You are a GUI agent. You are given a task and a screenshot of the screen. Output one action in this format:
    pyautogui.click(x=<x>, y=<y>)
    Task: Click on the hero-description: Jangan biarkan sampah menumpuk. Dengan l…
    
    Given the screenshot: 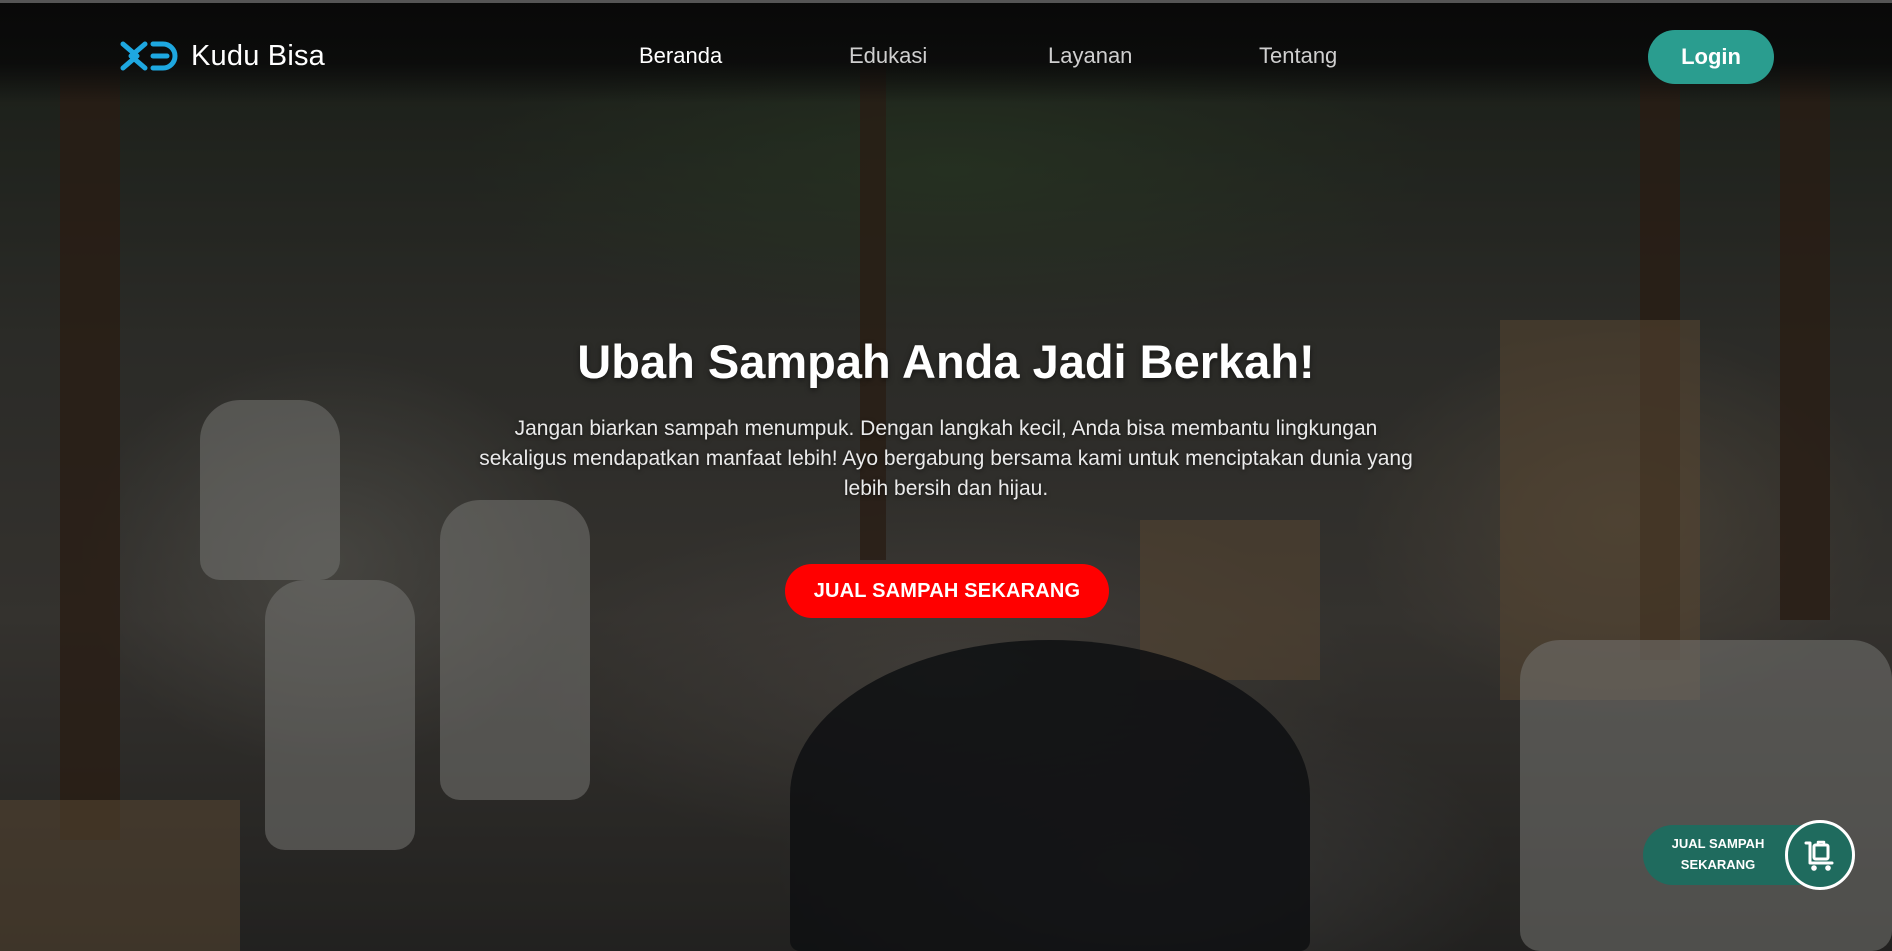 What is the action you would take?
    pyautogui.click(x=946, y=458)
    